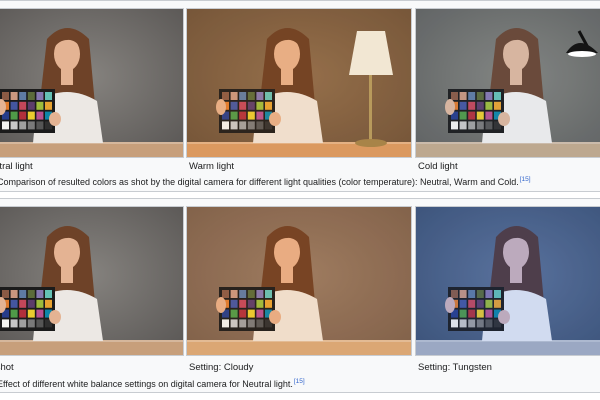  I want to click on caption-as-shot: As shot, so click(7, 367).